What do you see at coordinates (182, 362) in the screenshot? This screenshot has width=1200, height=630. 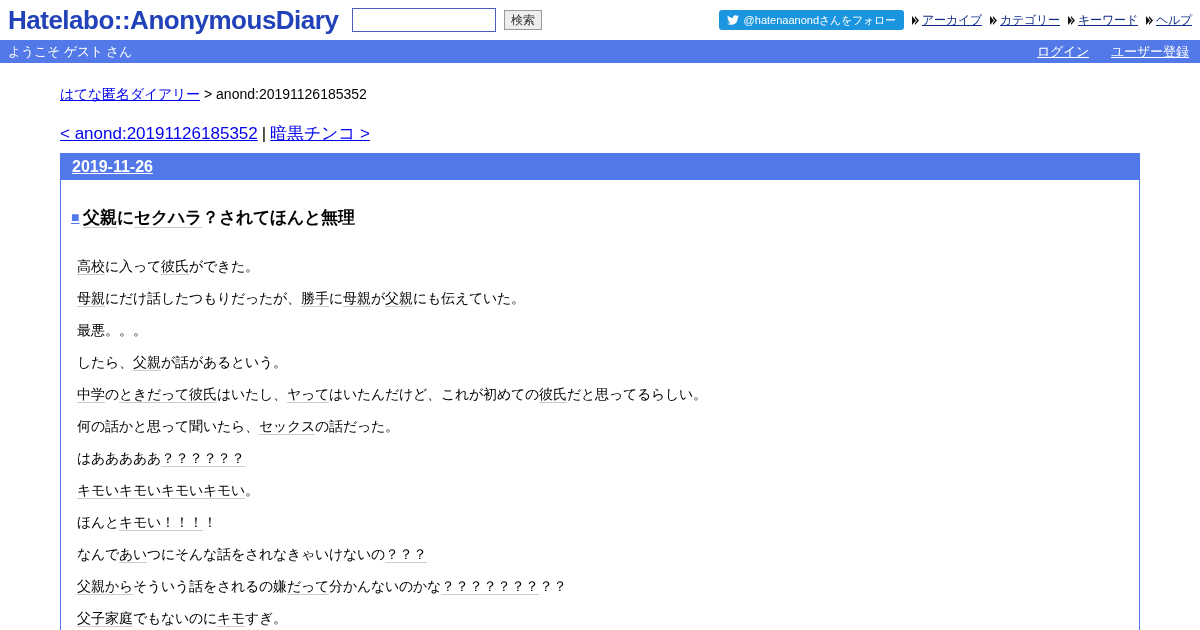 I see `diary-paragraph: したら、父親が話があるという。` at bounding box center [182, 362].